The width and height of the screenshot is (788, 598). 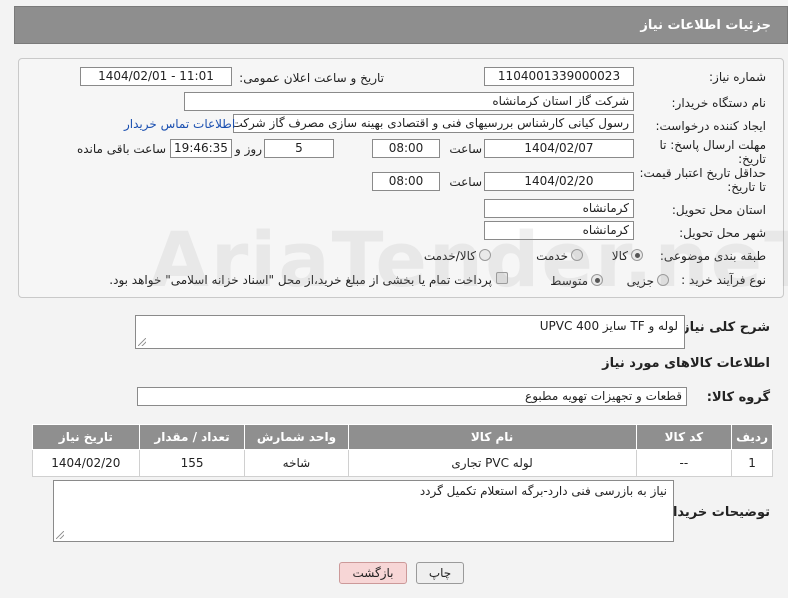 What do you see at coordinates (412, 396) in the screenshot?
I see `goods-group-field: قطعات و تجهیزات تهویه مطبوع` at bounding box center [412, 396].